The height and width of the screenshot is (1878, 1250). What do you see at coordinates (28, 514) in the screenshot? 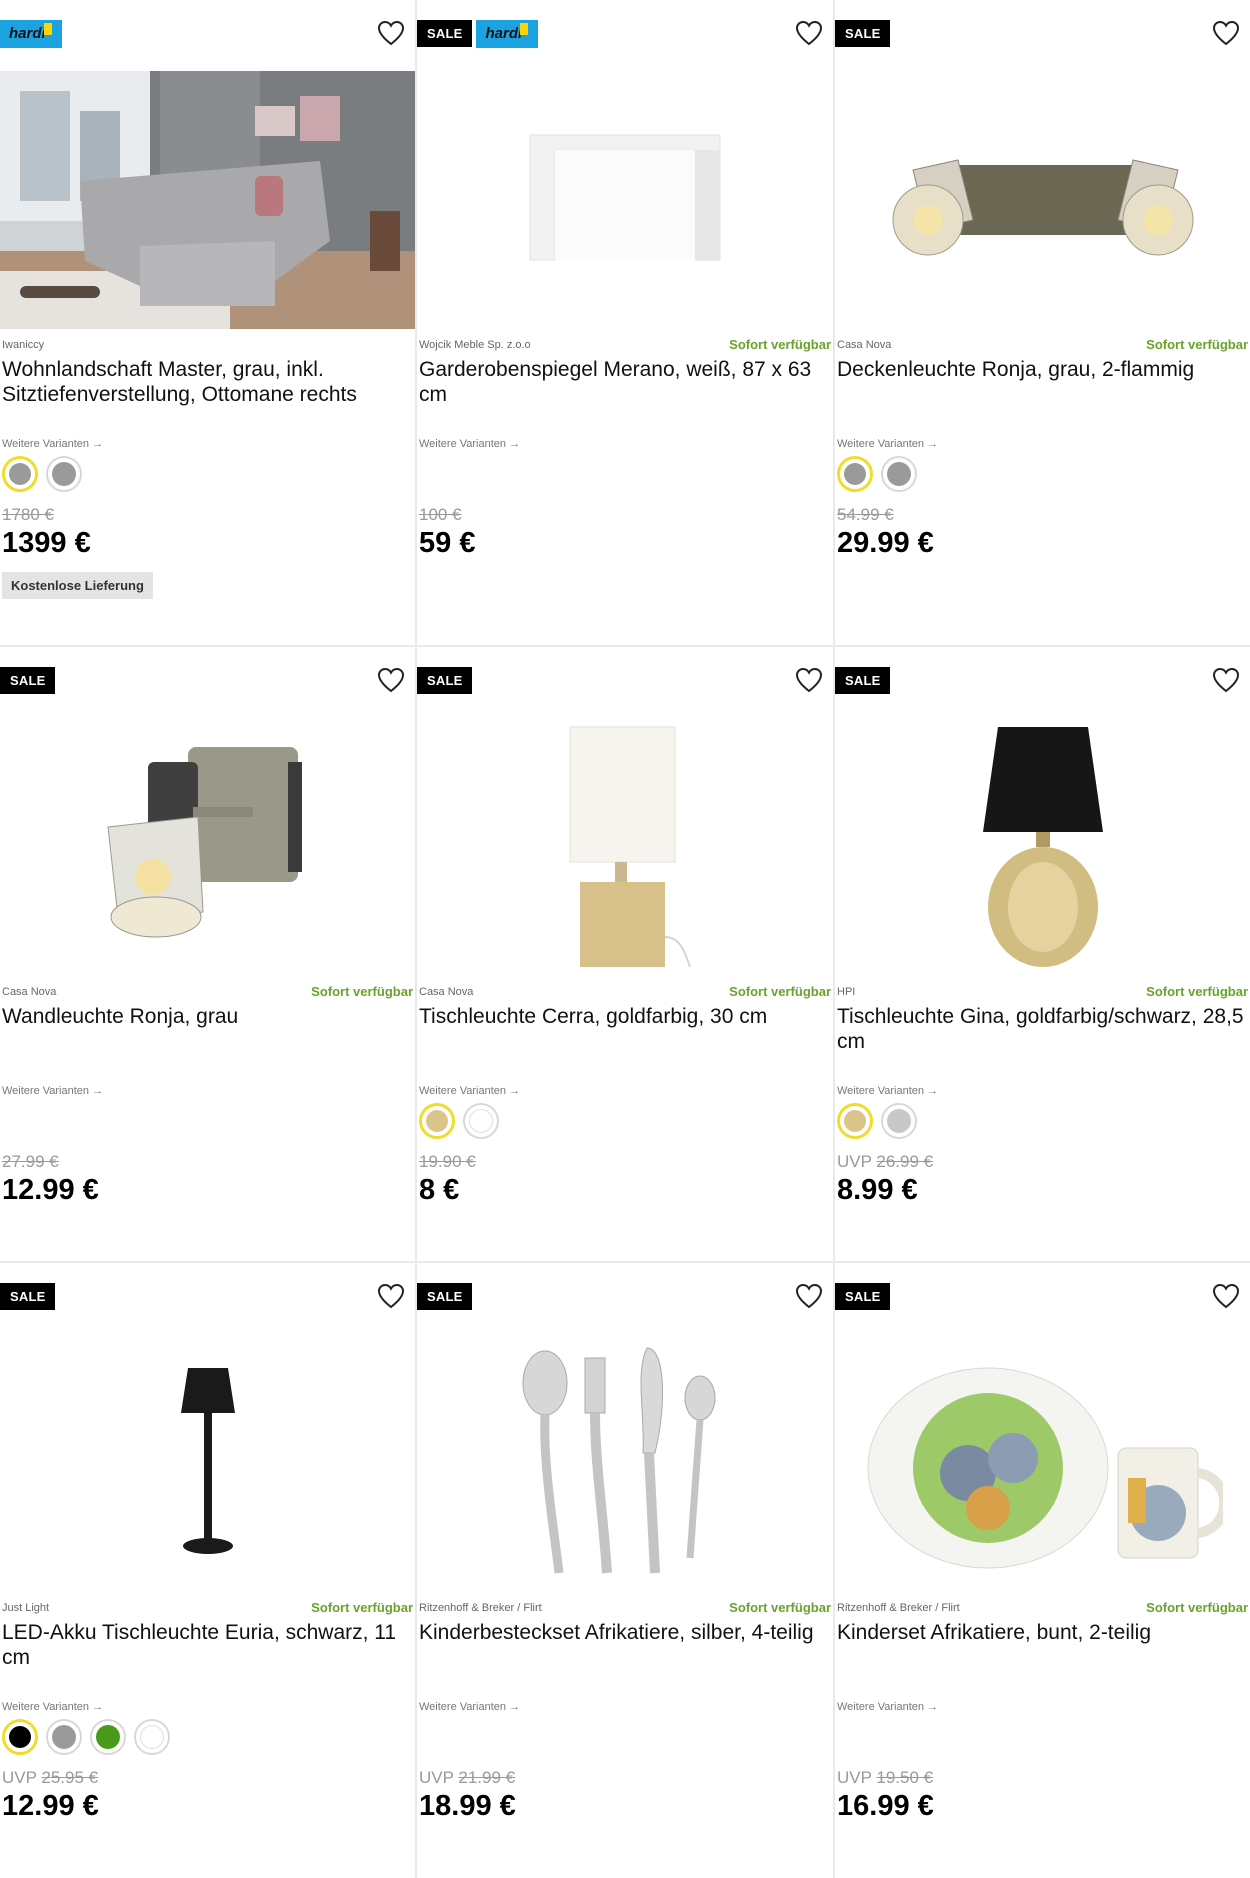
I see `old-price-value: 1780 €` at bounding box center [28, 514].